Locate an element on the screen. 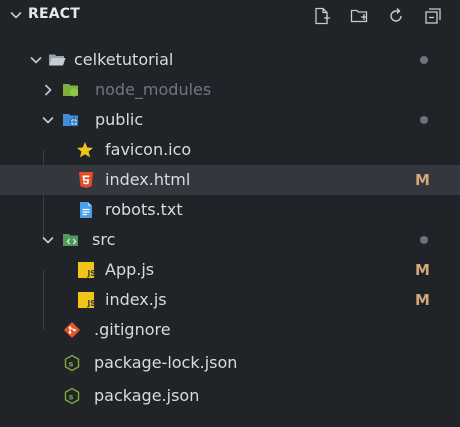 The height and width of the screenshot is (427, 460). tree-row-app-js: JS App.js M is located at coordinates (230, 270).